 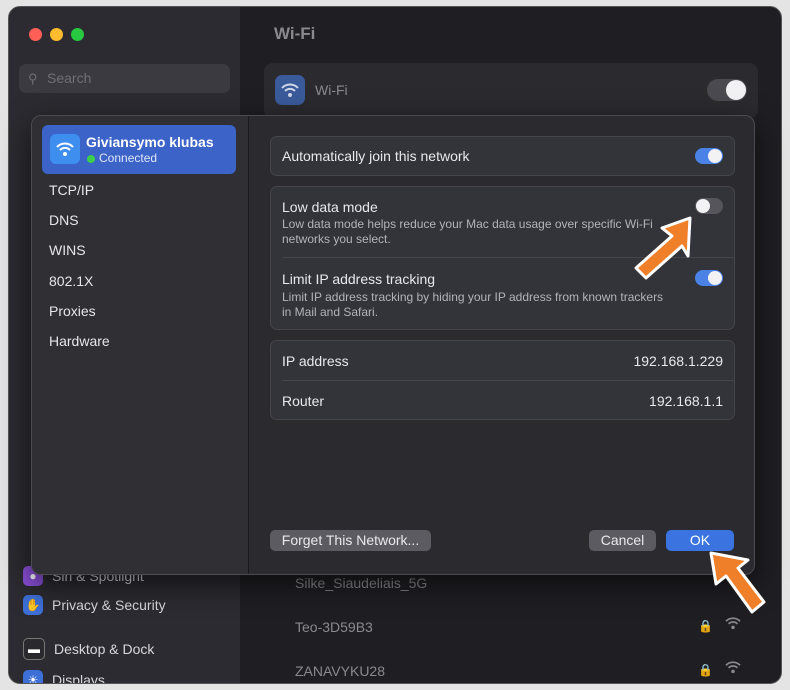 I want to click on sidebar-item-tcp-ip: TCP/IP, so click(x=71, y=190).